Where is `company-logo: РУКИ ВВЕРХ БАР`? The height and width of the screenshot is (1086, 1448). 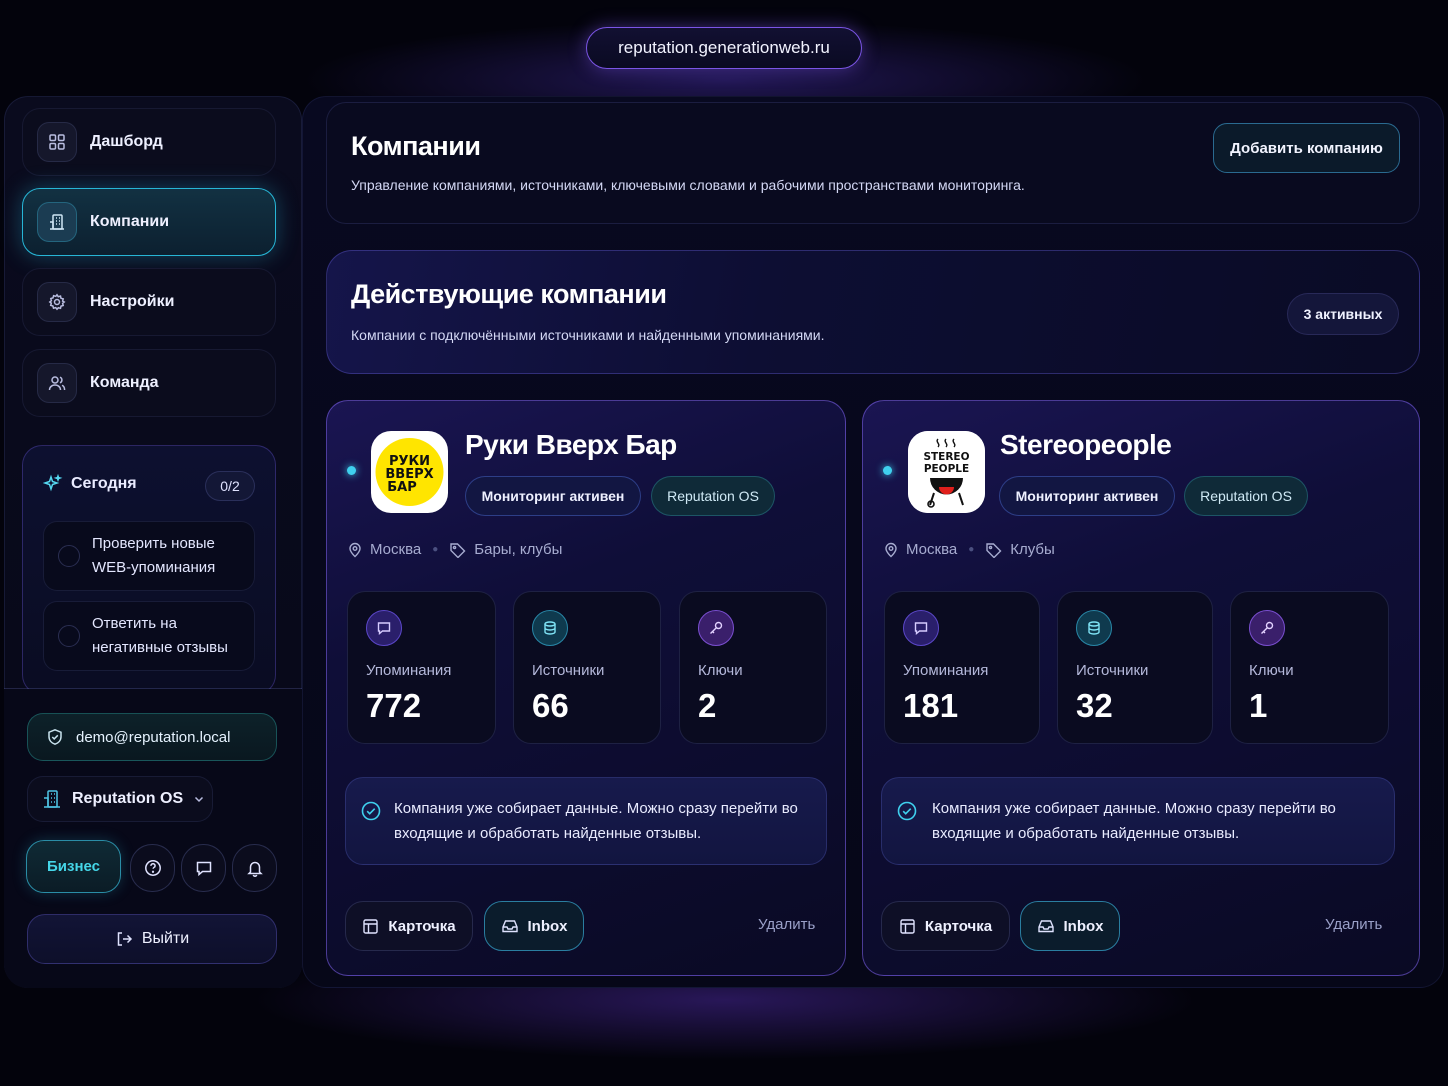 company-logo: РУКИ ВВЕРХ БАР is located at coordinates (409, 472).